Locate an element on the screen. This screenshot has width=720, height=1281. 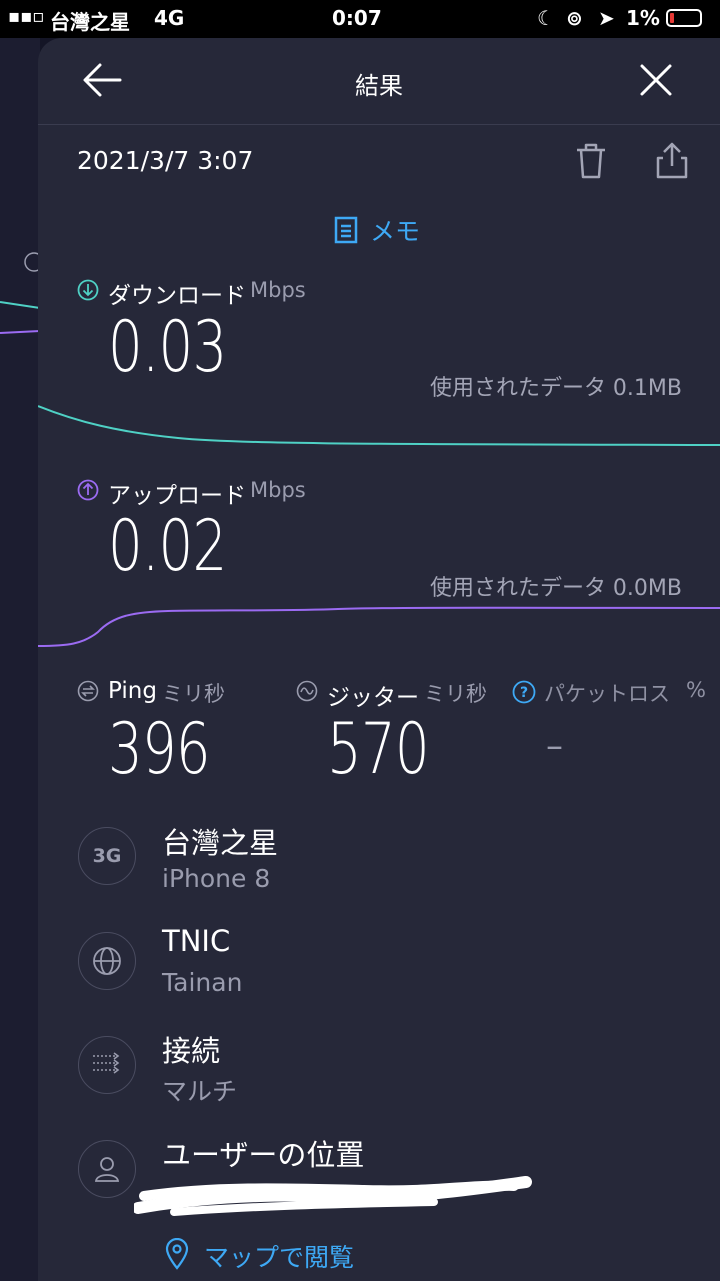
download-unit: Mbps is located at coordinates (278, 290).